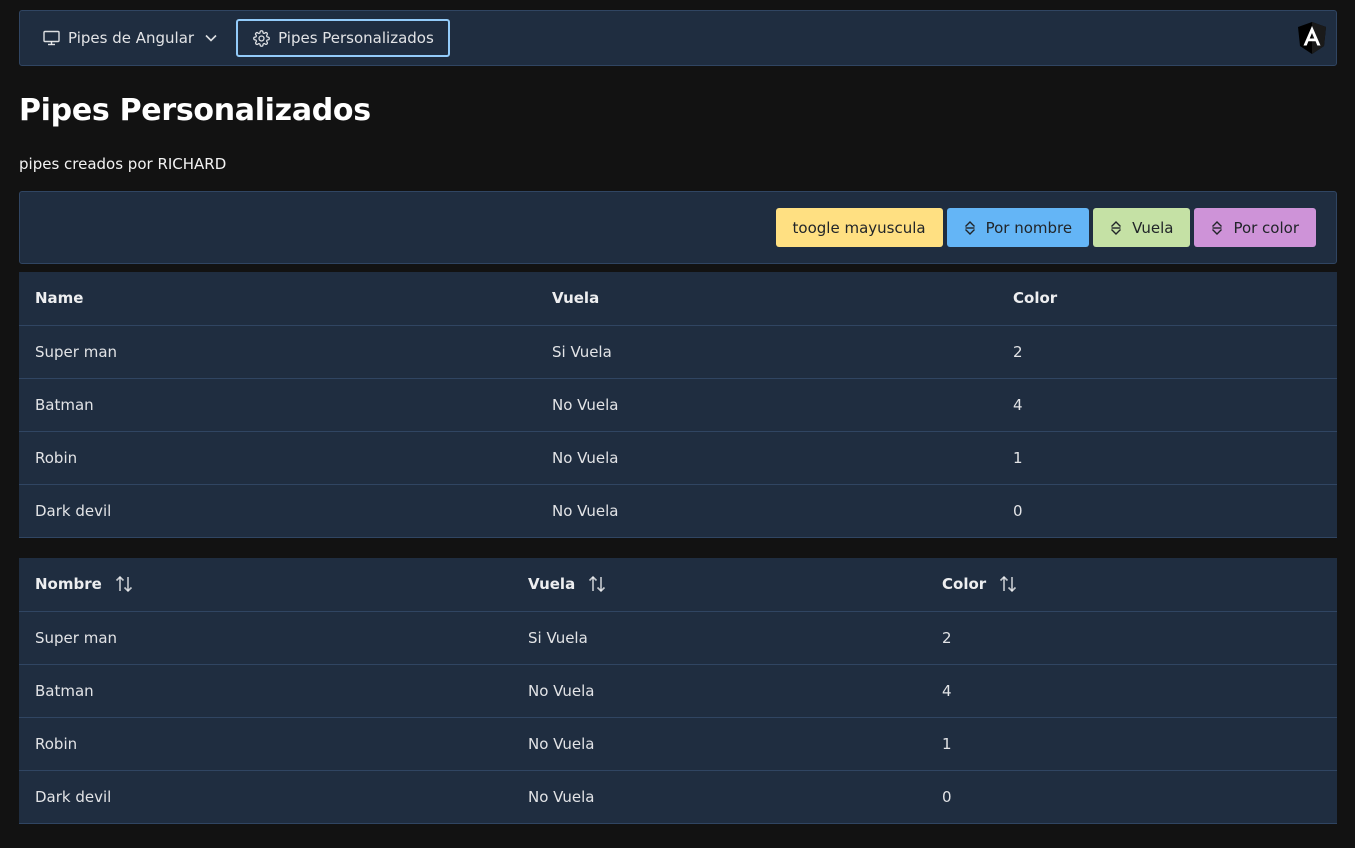 Image resolution: width=1355 pixels, height=848 pixels. I want to click on menu-item-pipes-angular: Pipes de Angular, so click(130, 38).